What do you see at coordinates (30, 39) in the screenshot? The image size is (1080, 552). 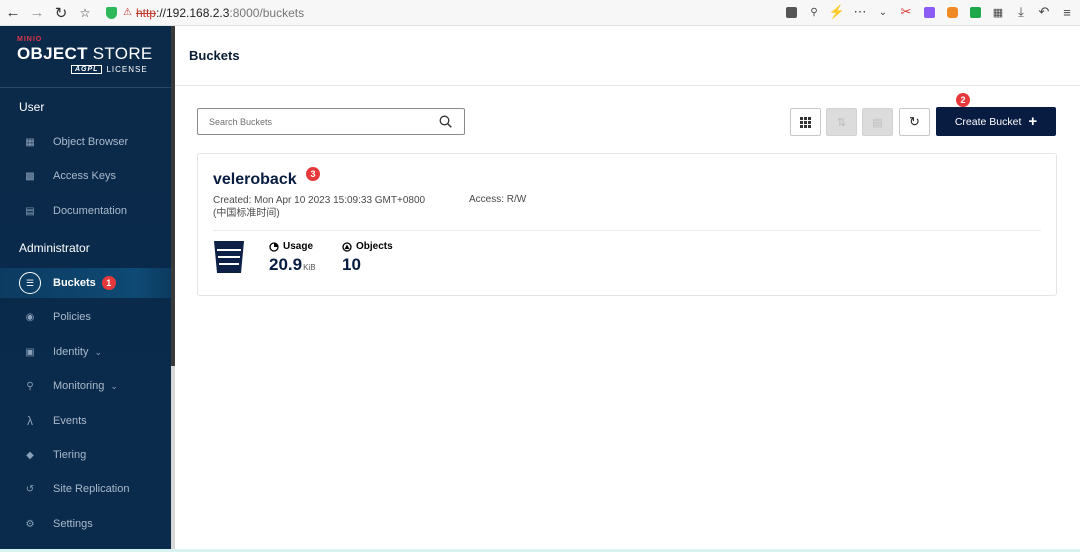 I see `logo-minio: MINIO` at bounding box center [30, 39].